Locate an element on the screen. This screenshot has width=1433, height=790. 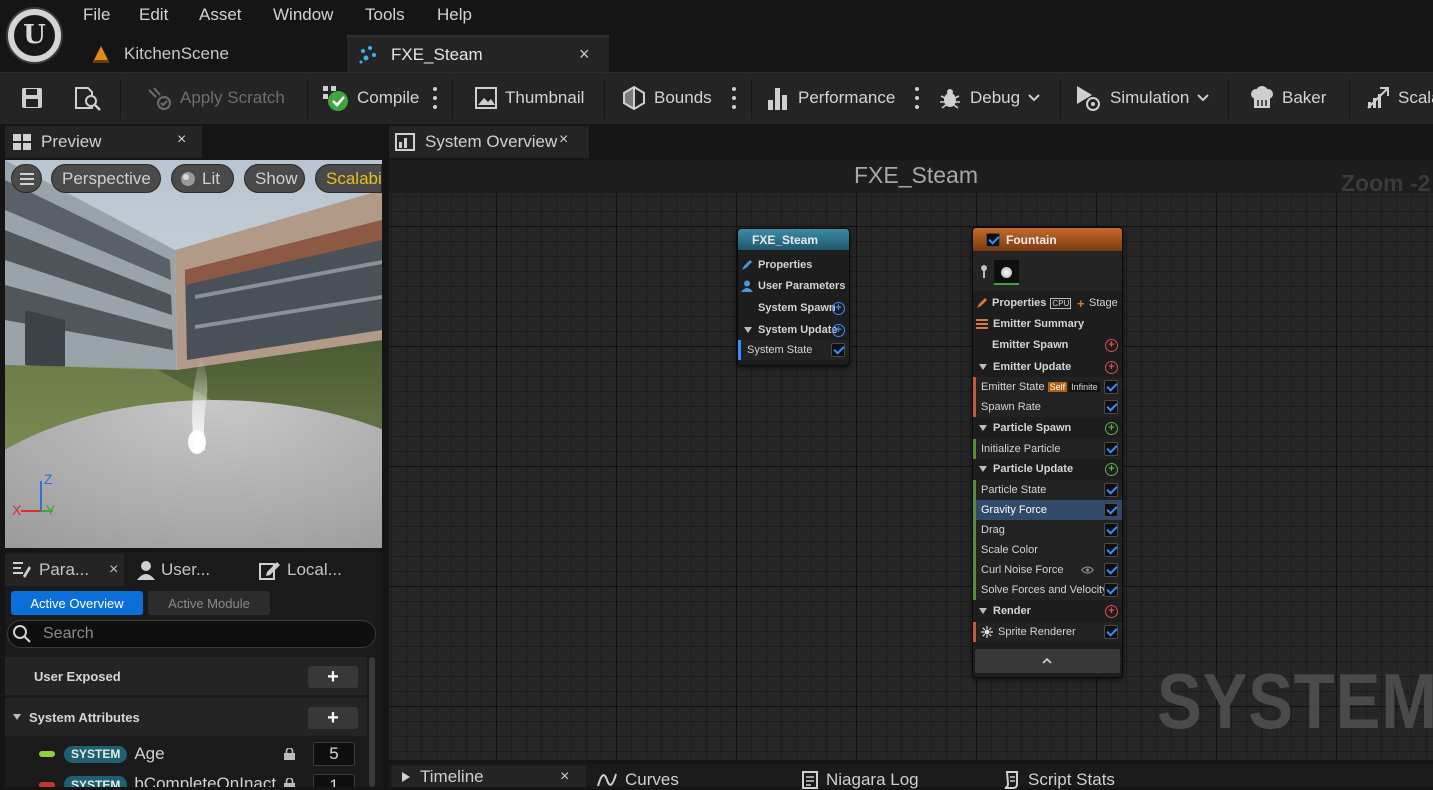
lit-button: Lit is located at coordinates (202, 178).